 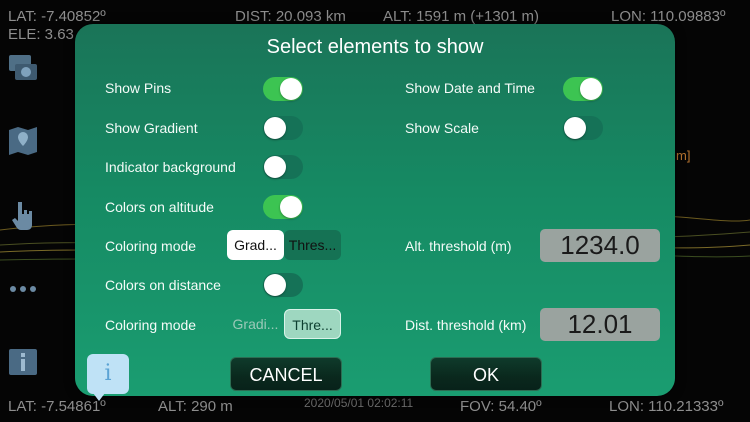 What do you see at coordinates (470, 88) in the screenshot?
I see `show-date-time-label: Show Date and Time` at bounding box center [470, 88].